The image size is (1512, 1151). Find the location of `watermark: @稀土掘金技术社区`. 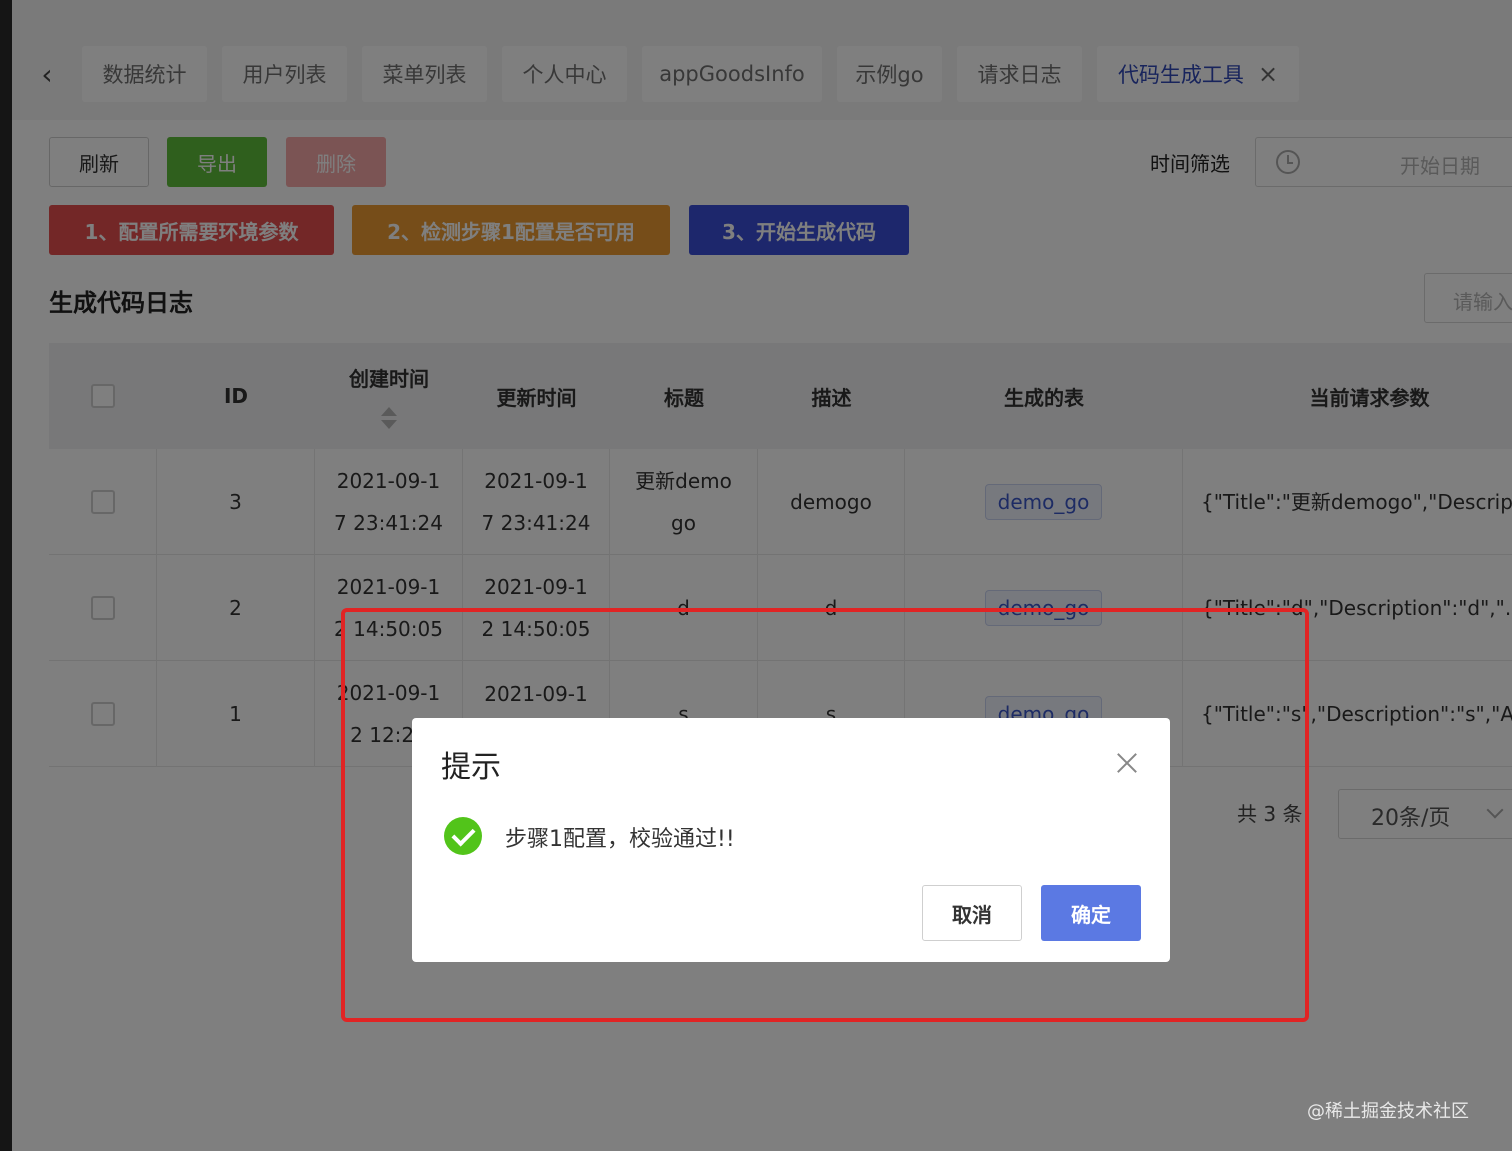

watermark: @稀土掘金技术社区 is located at coordinates (1388, 1111).